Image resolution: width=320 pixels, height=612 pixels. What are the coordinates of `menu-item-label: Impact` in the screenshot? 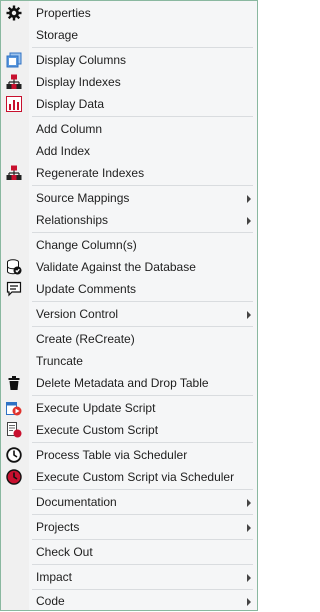 It's located at (54, 577).